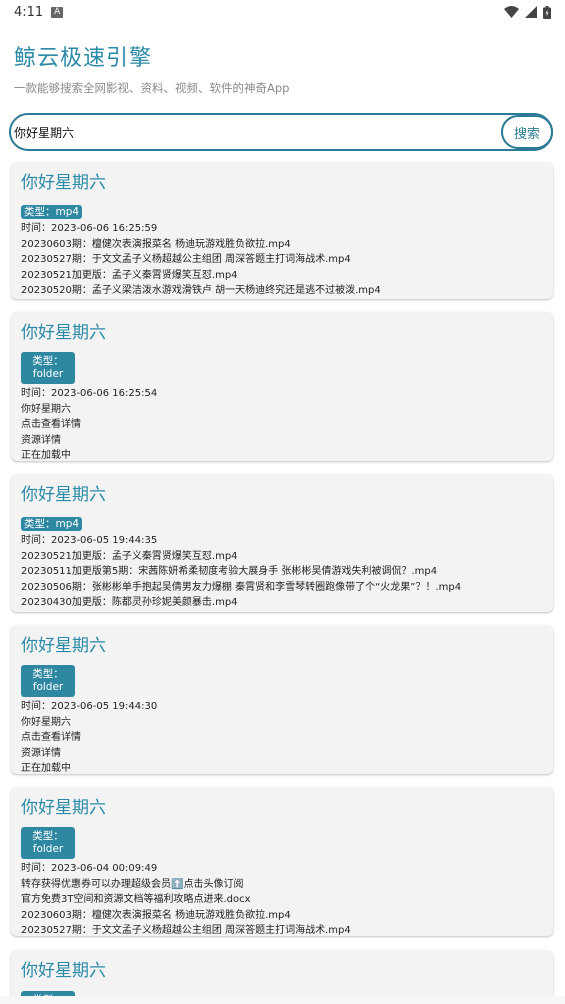 This screenshot has width=565, height=1004. I want to click on search-button: 搜索, so click(527, 132).